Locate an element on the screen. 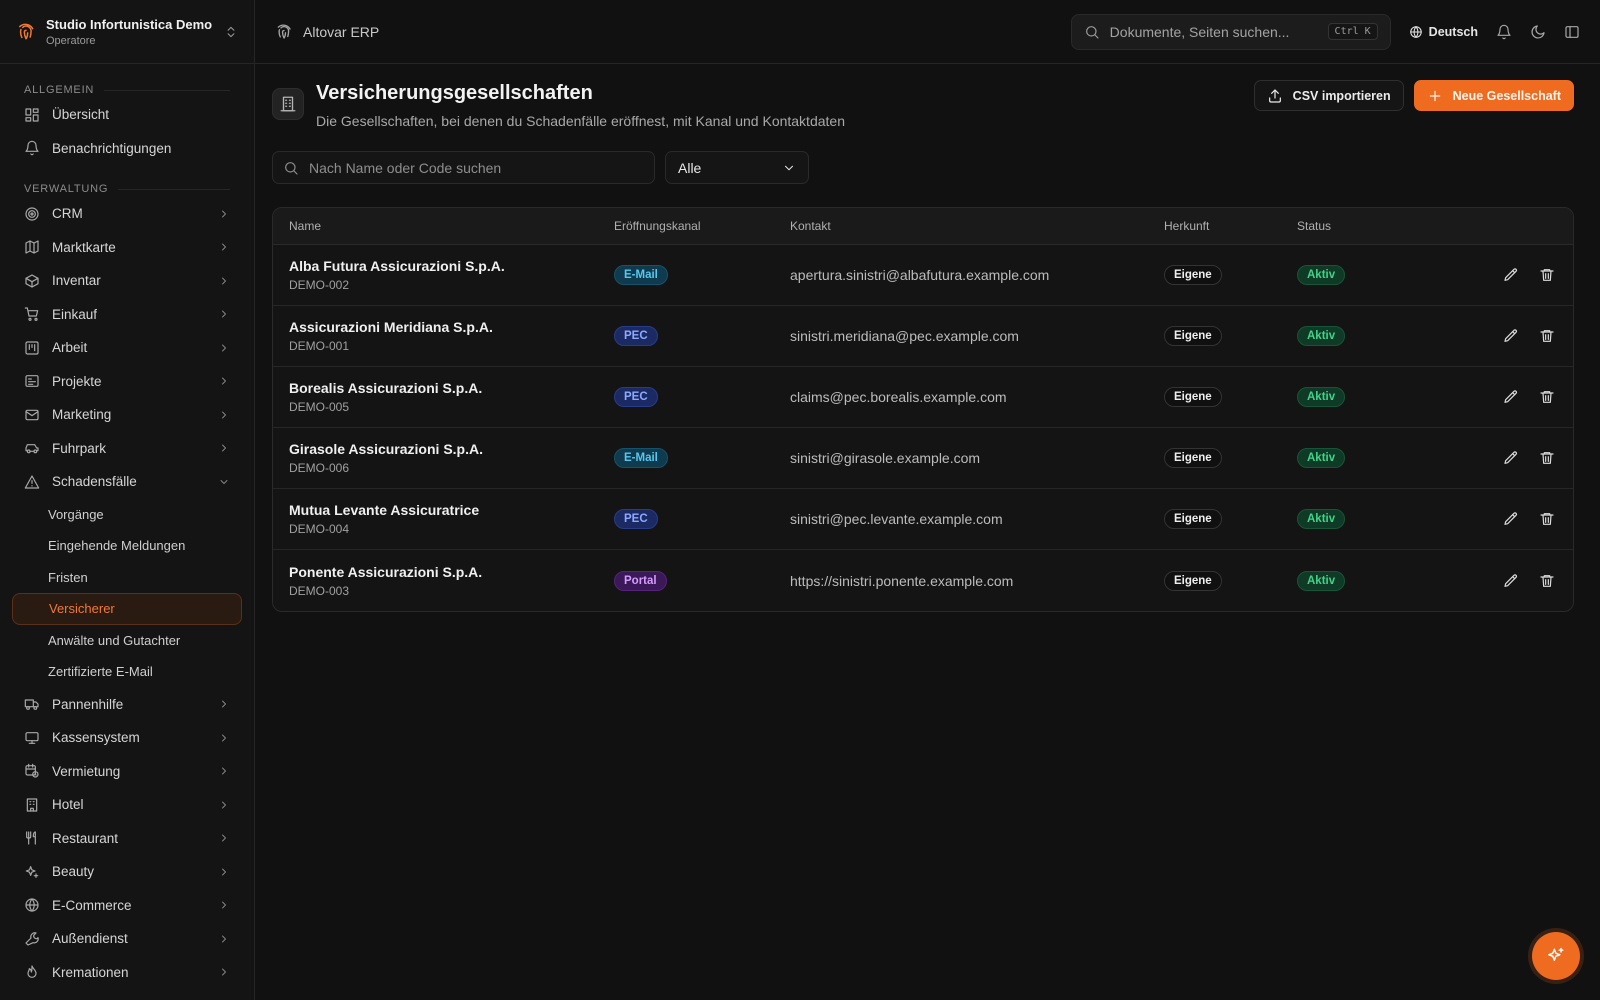 This screenshot has width=1600, height=1000. sidebar-item-aussendienst: Außendienst is located at coordinates (127, 939).